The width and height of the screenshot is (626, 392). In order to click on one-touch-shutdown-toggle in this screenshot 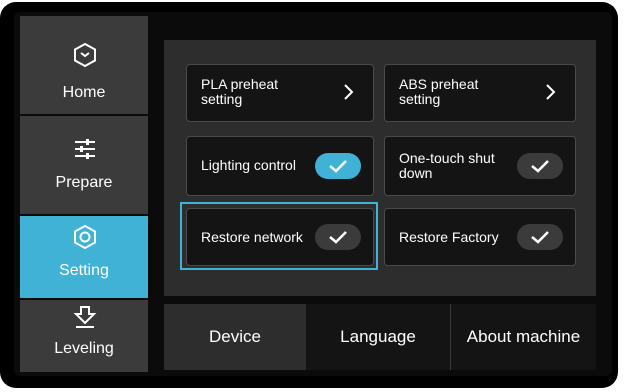, I will do `click(540, 166)`.